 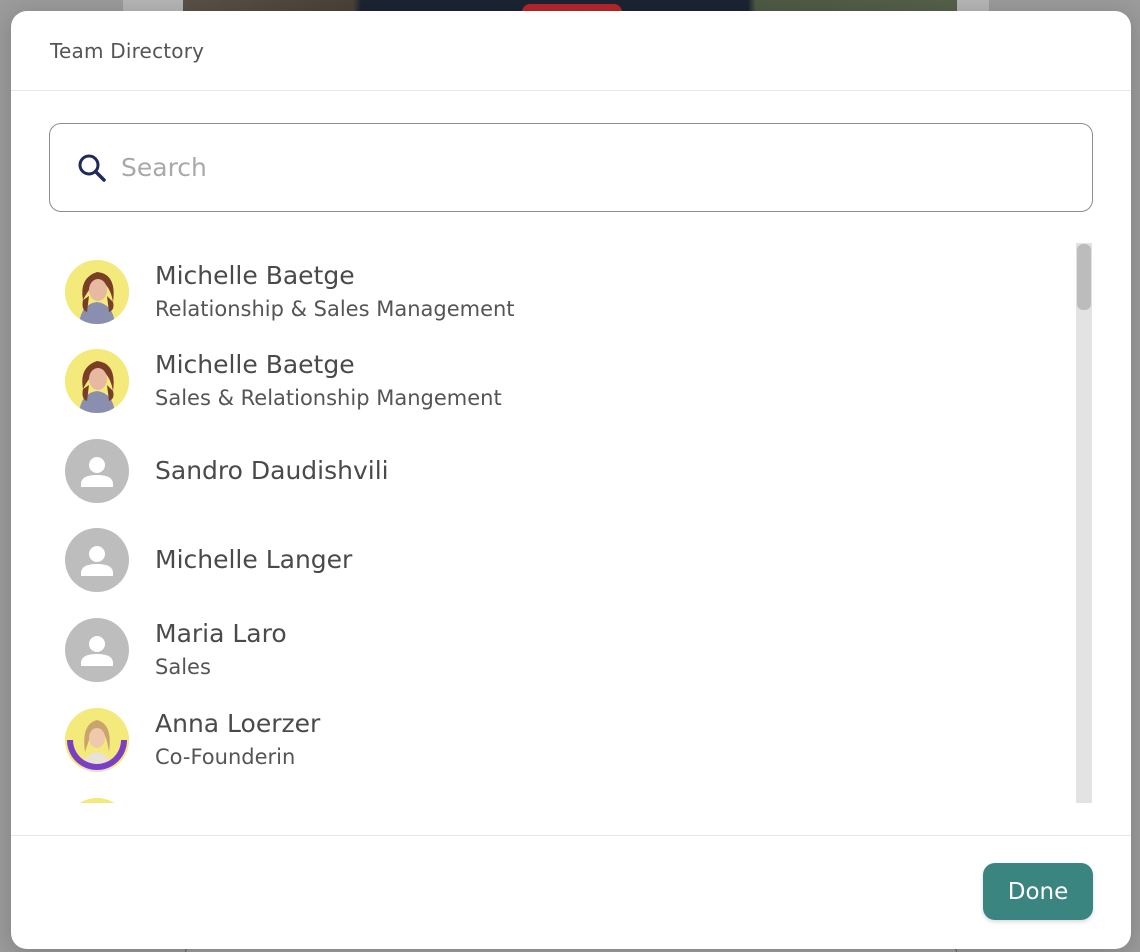 What do you see at coordinates (1038, 891) in the screenshot?
I see `done-button: Done` at bounding box center [1038, 891].